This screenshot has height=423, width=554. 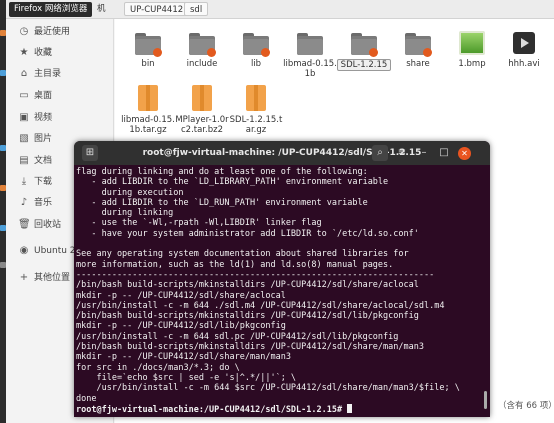 What do you see at coordinates (24, 250) in the screenshot?
I see `disc-icon: ◉` at bounding box center [24, 250].